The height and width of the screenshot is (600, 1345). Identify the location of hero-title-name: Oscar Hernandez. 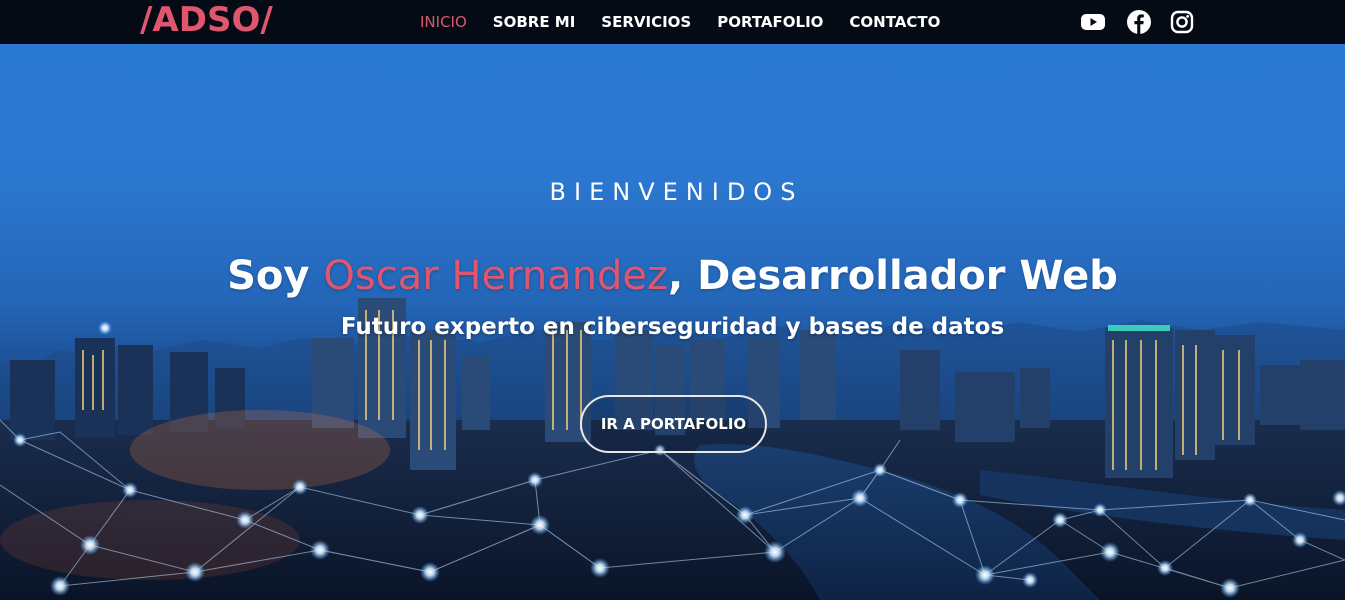
(496, 276).